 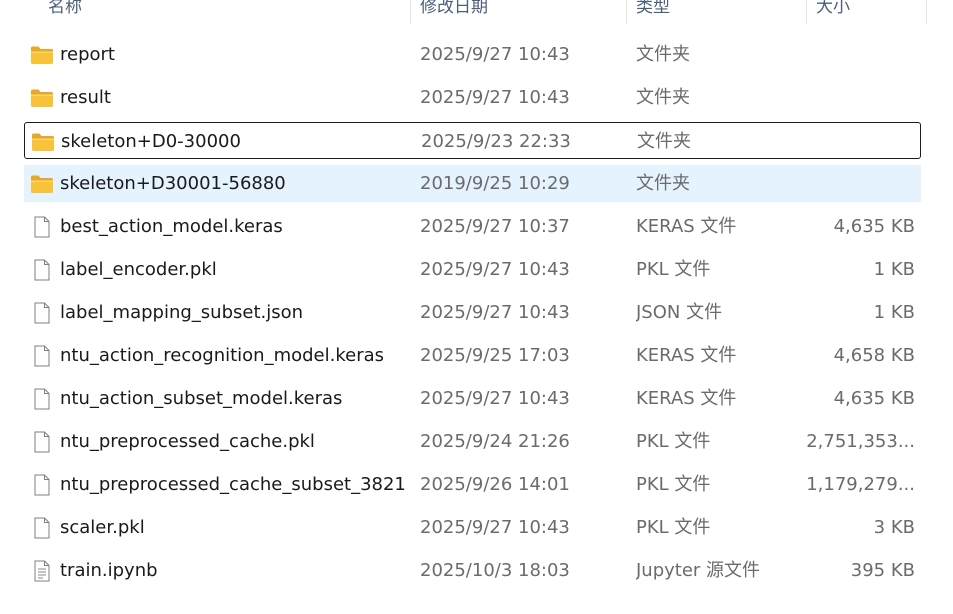 What do you see at coordinates (495, 441) in the screenshot?
I see `file-date-modified: 2025/9/24 21:26` at bounding box center [495, 441].